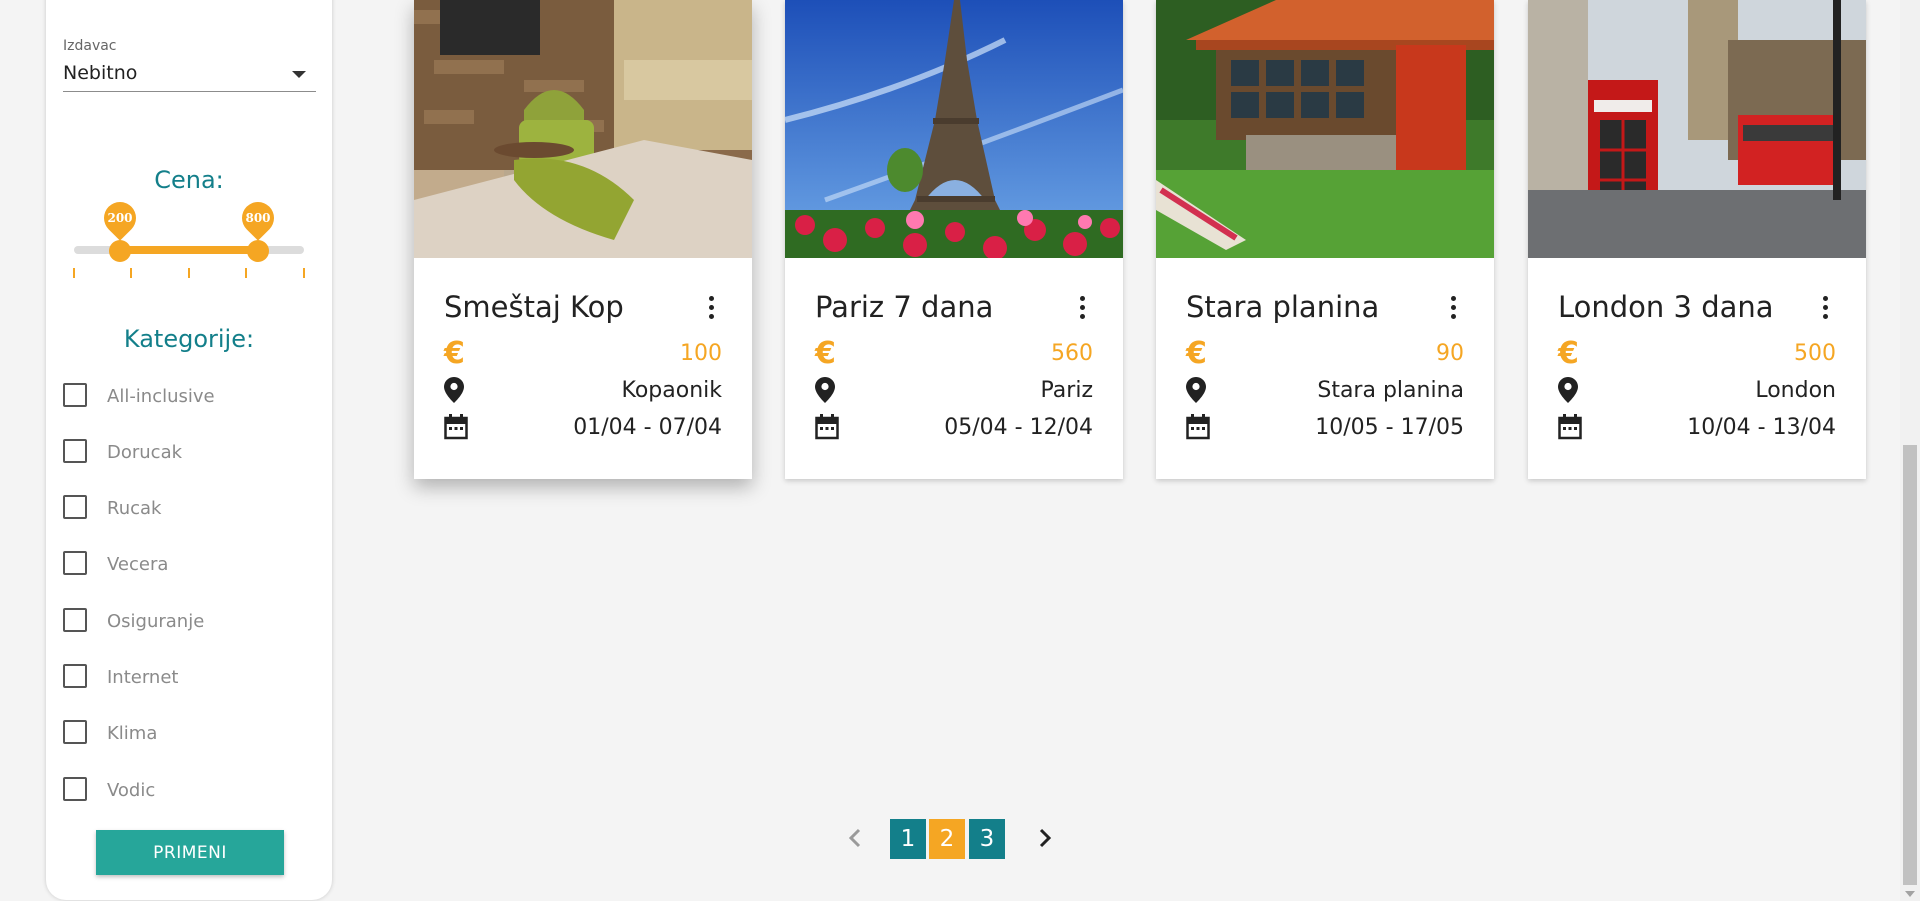  Describe the element at coordinates (583, 390) in the screenshot. I see `card-location-row: Kopaonik` at that location.